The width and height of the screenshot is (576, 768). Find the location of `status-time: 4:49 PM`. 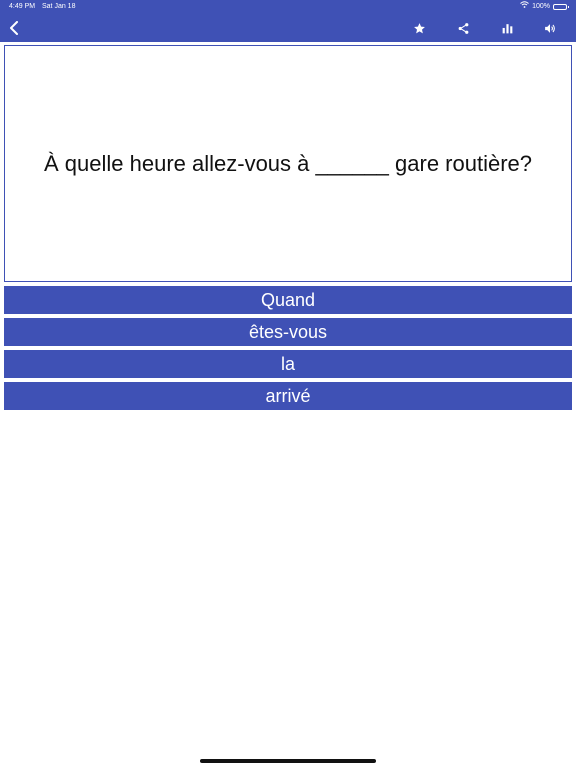

status-time: 4:49 PM is located at coordinates (22, 6).